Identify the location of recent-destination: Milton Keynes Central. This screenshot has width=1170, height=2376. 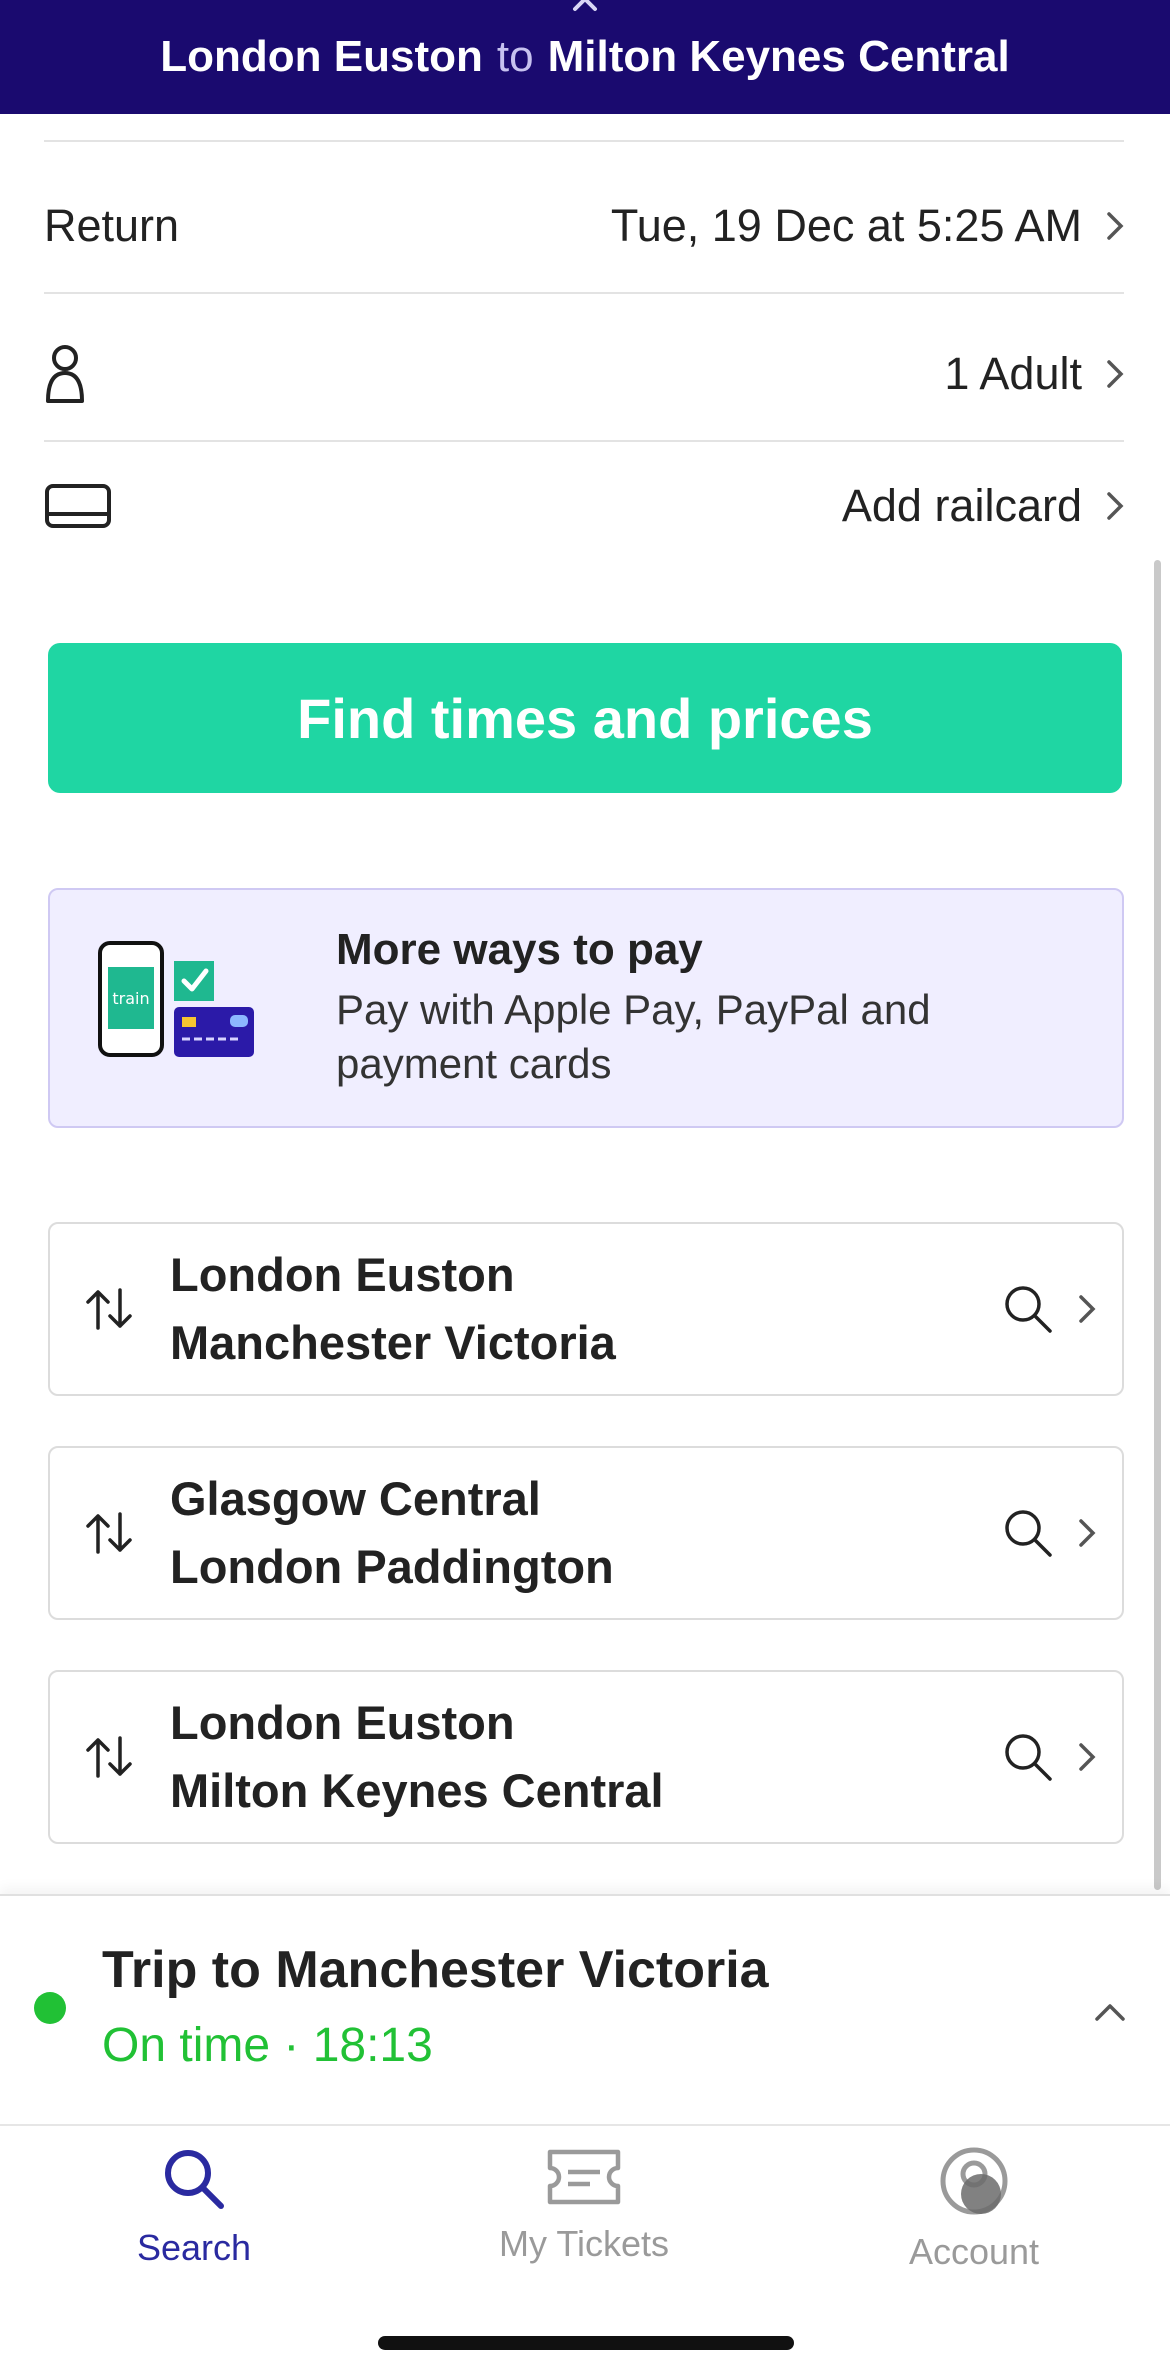
(417, 1790).